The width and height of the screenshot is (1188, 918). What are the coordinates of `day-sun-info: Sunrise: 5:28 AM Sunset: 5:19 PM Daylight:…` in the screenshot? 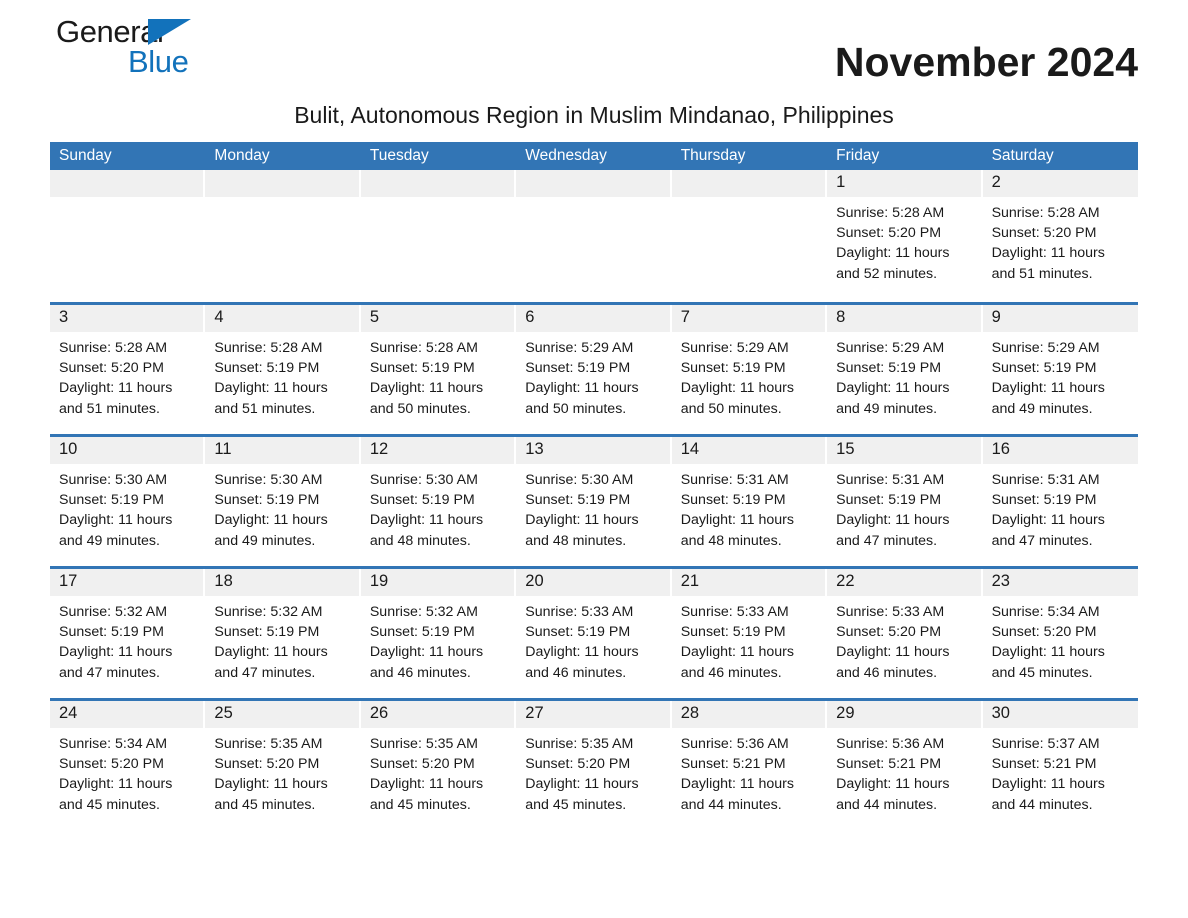 It's located at (437, 378).